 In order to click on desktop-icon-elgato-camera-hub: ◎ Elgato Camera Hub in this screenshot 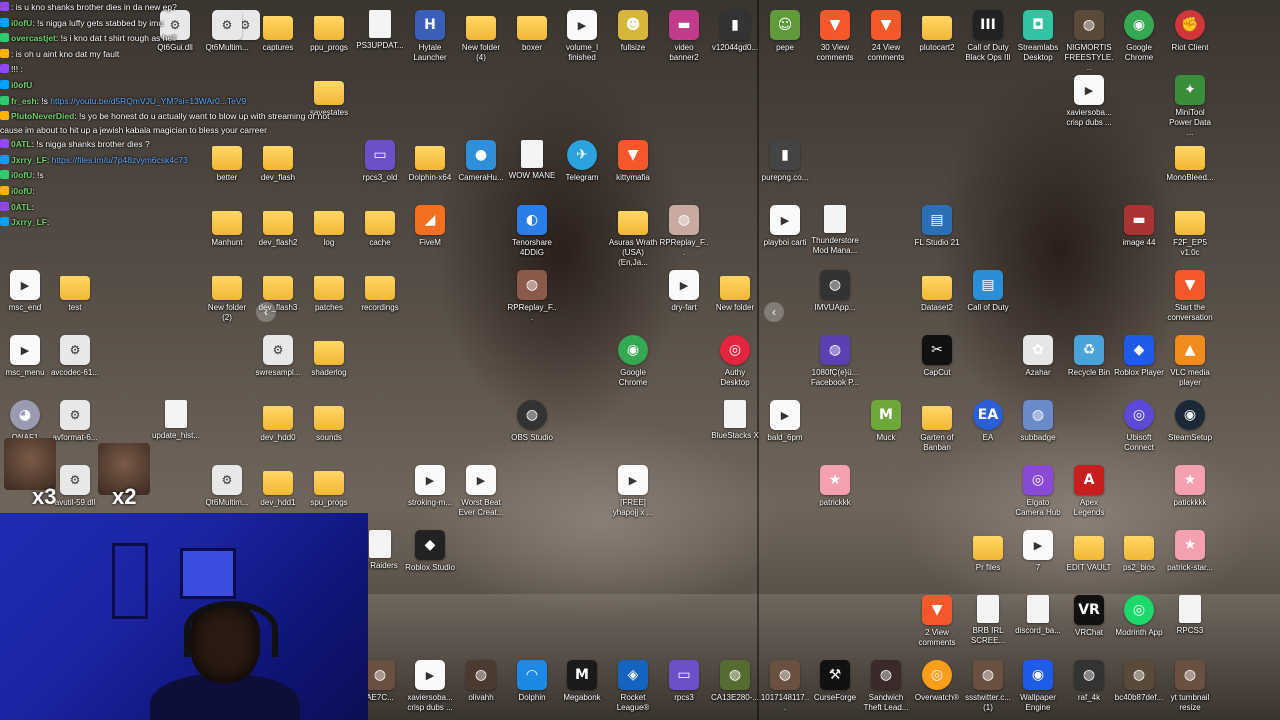, I will do `click(1038, 491)`.